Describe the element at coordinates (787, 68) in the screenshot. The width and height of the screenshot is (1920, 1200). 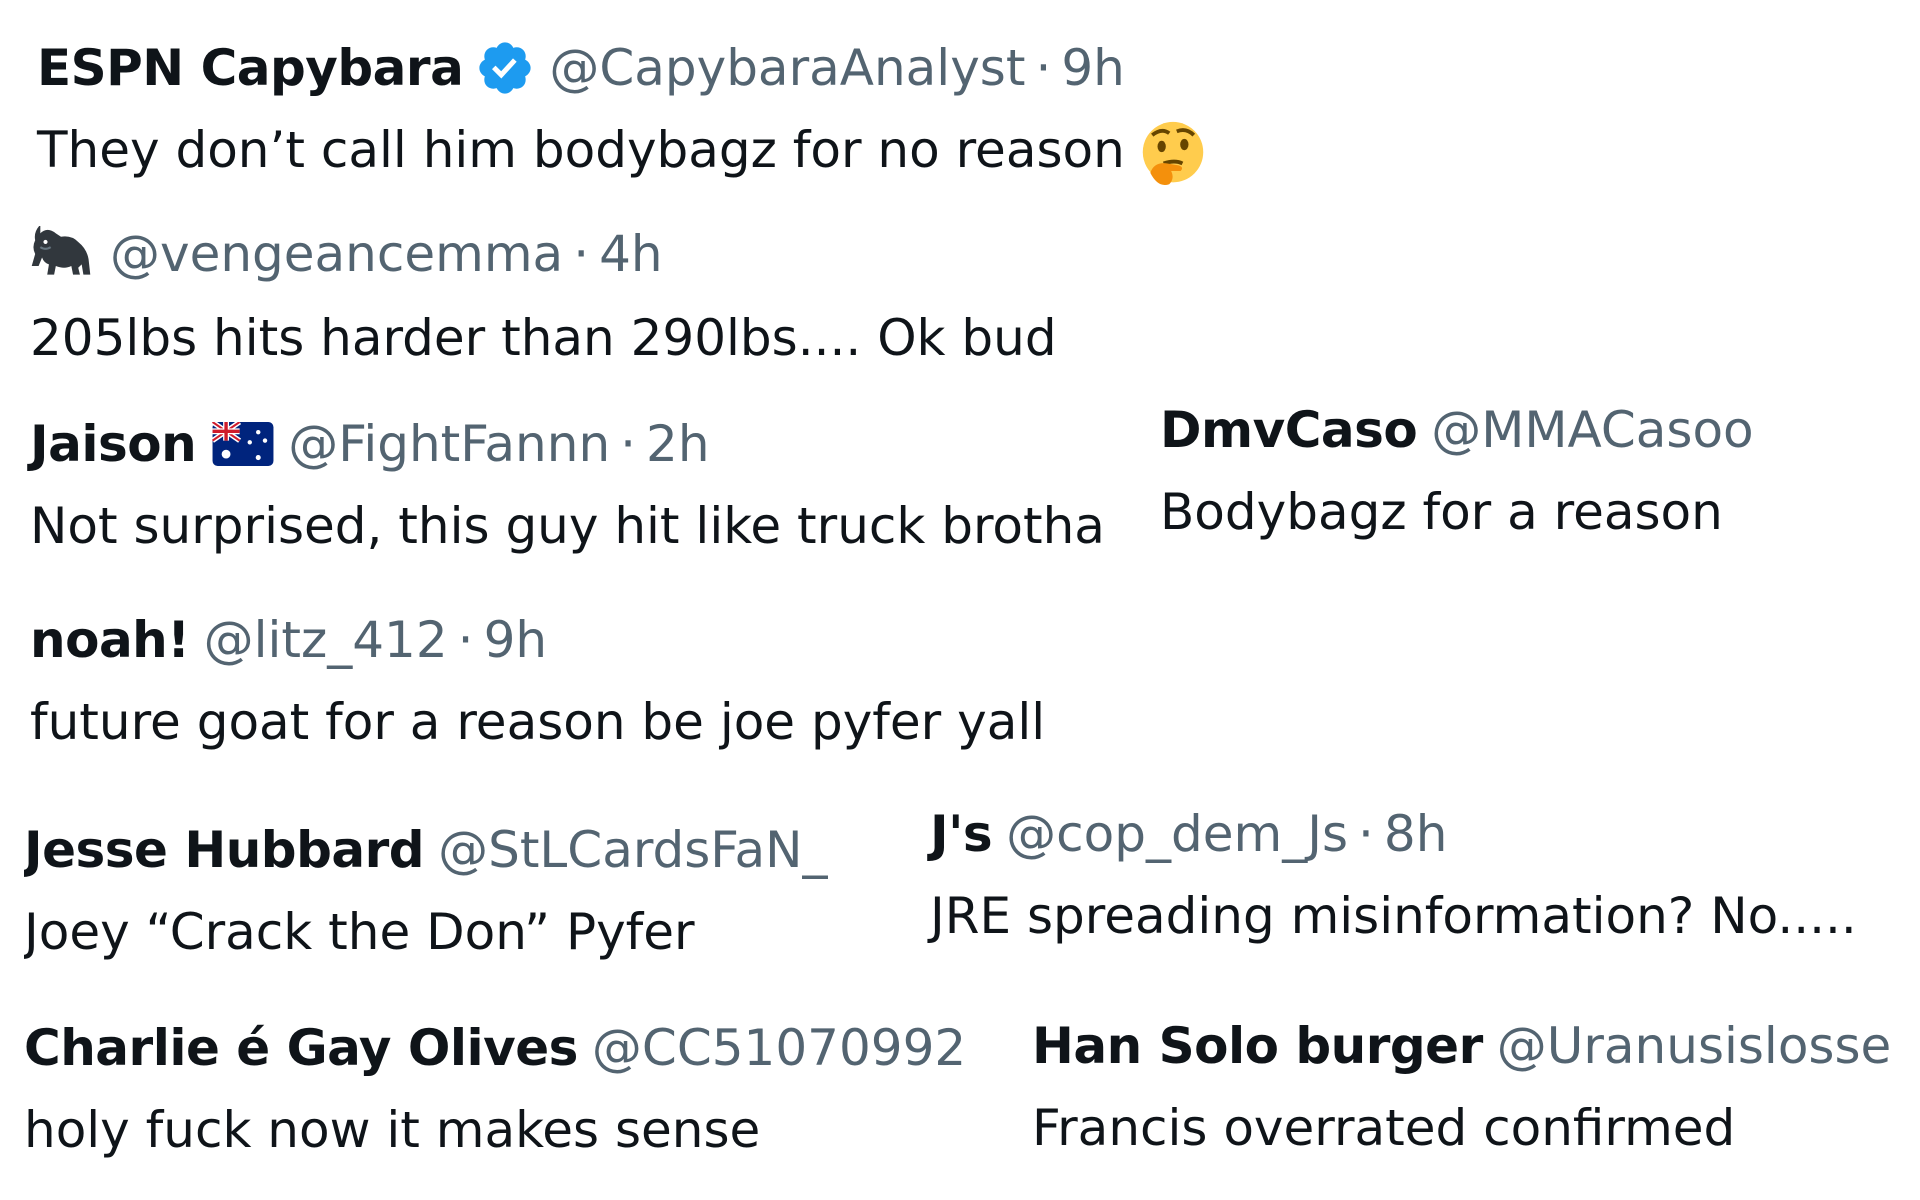
I see `user-handle: @CapybaraAnalyst` at that location.